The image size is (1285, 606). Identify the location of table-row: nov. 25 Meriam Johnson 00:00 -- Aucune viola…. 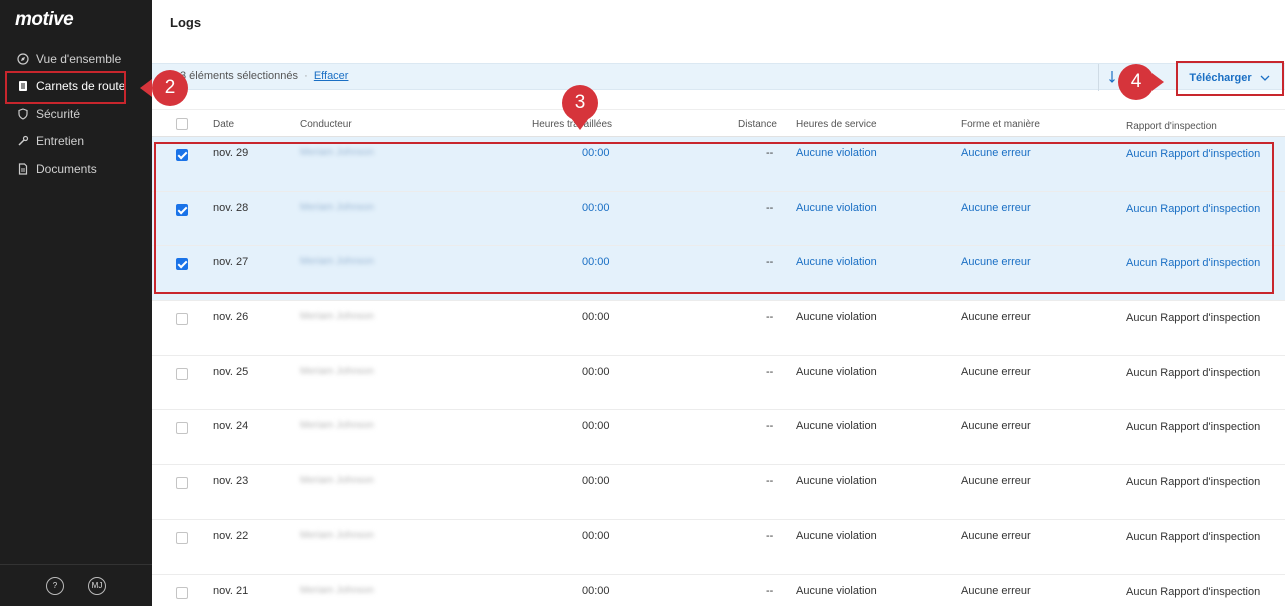
(718, 383).